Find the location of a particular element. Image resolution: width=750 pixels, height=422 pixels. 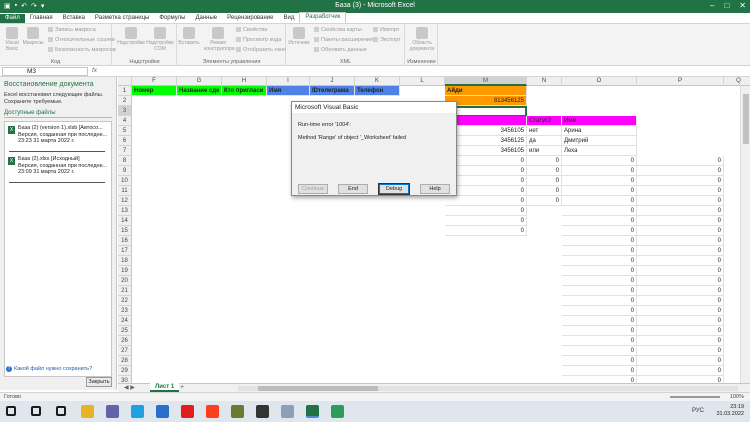

row-header: 24 is located at coordinates (125, 321).